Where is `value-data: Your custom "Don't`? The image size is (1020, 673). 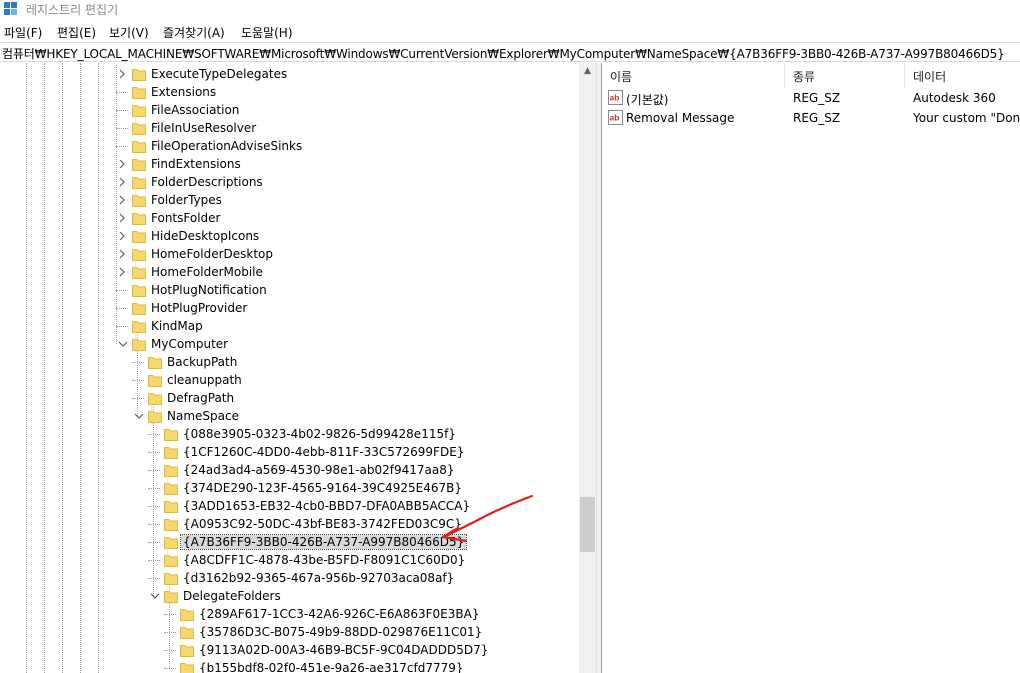 value-data: Your custom "Don't is located at coordinates (966, 118).